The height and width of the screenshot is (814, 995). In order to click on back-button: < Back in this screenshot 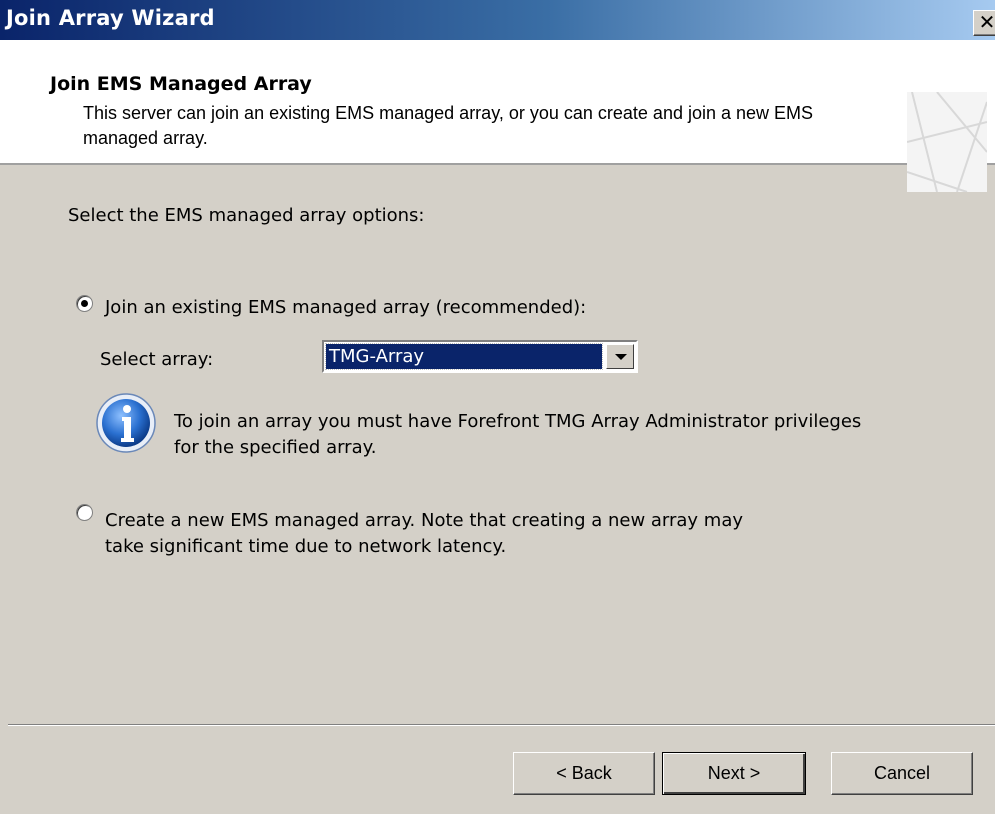, I will do `click(584, 773)`.